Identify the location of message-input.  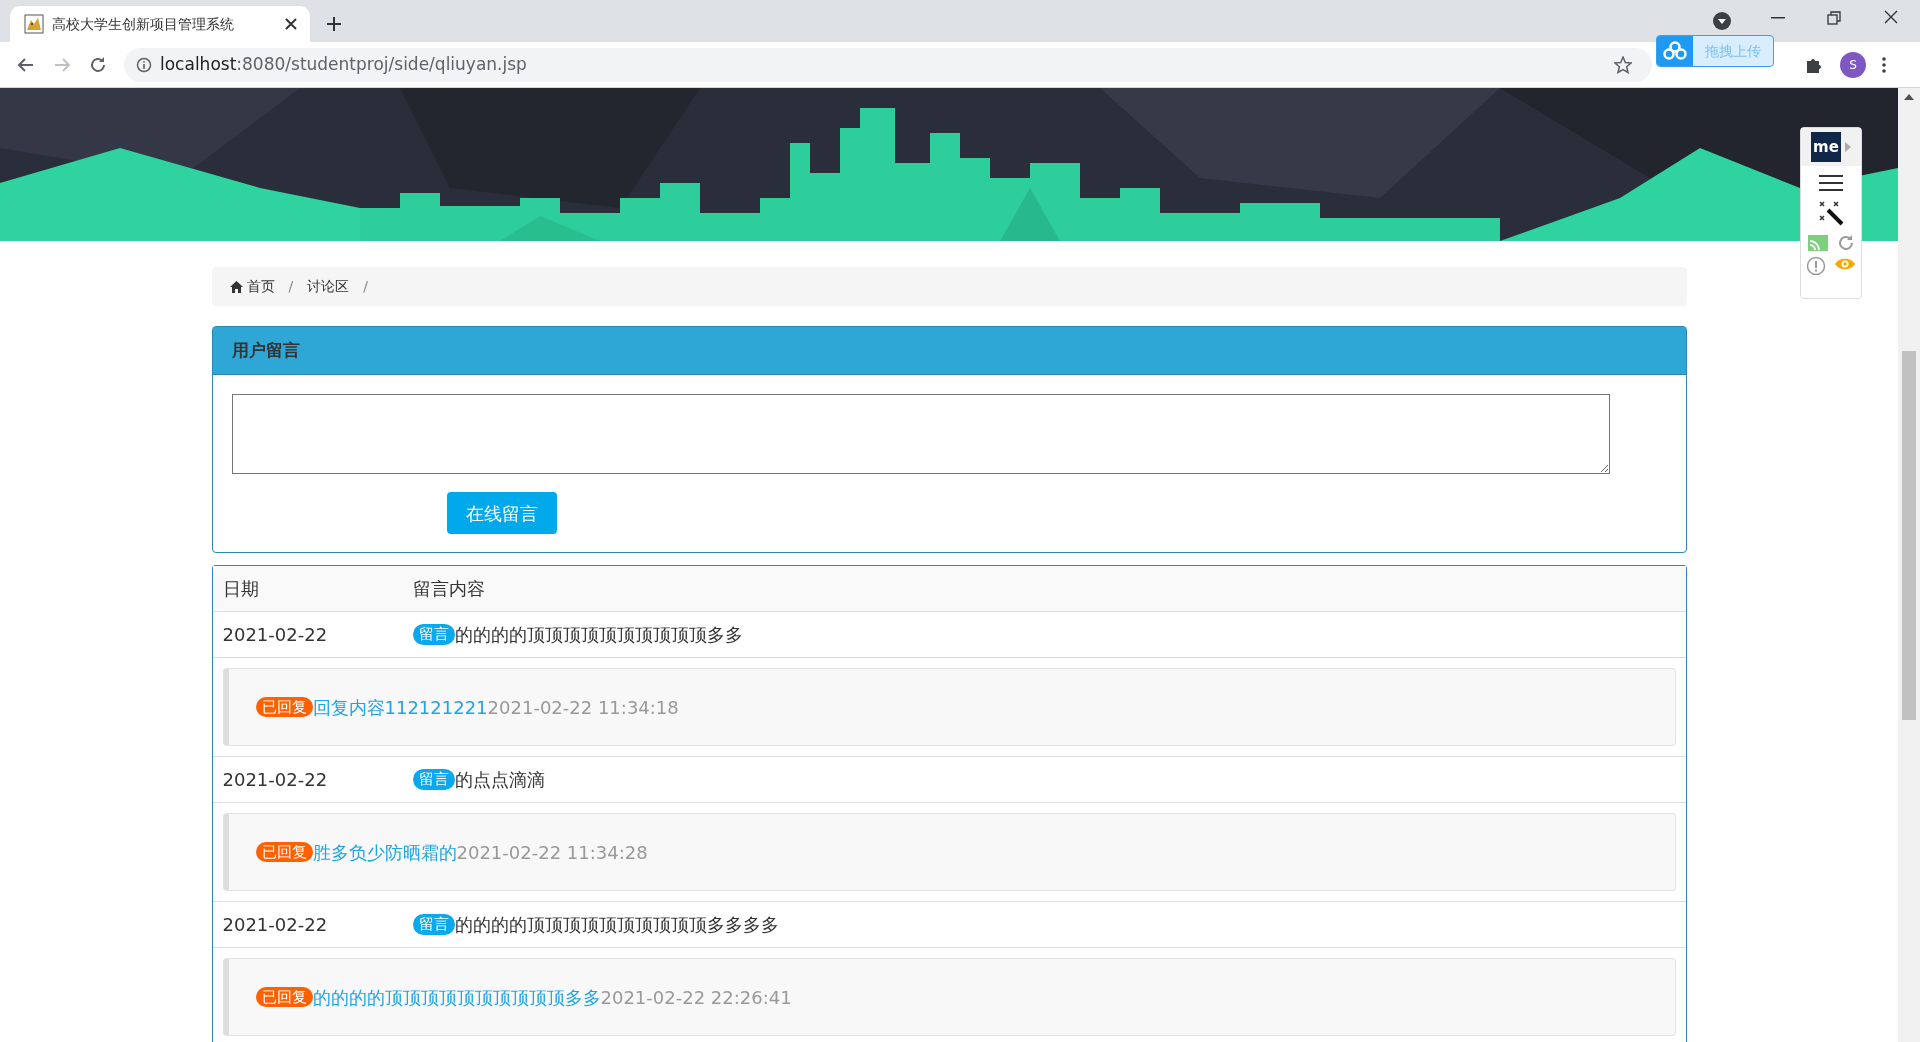
(920, 434).